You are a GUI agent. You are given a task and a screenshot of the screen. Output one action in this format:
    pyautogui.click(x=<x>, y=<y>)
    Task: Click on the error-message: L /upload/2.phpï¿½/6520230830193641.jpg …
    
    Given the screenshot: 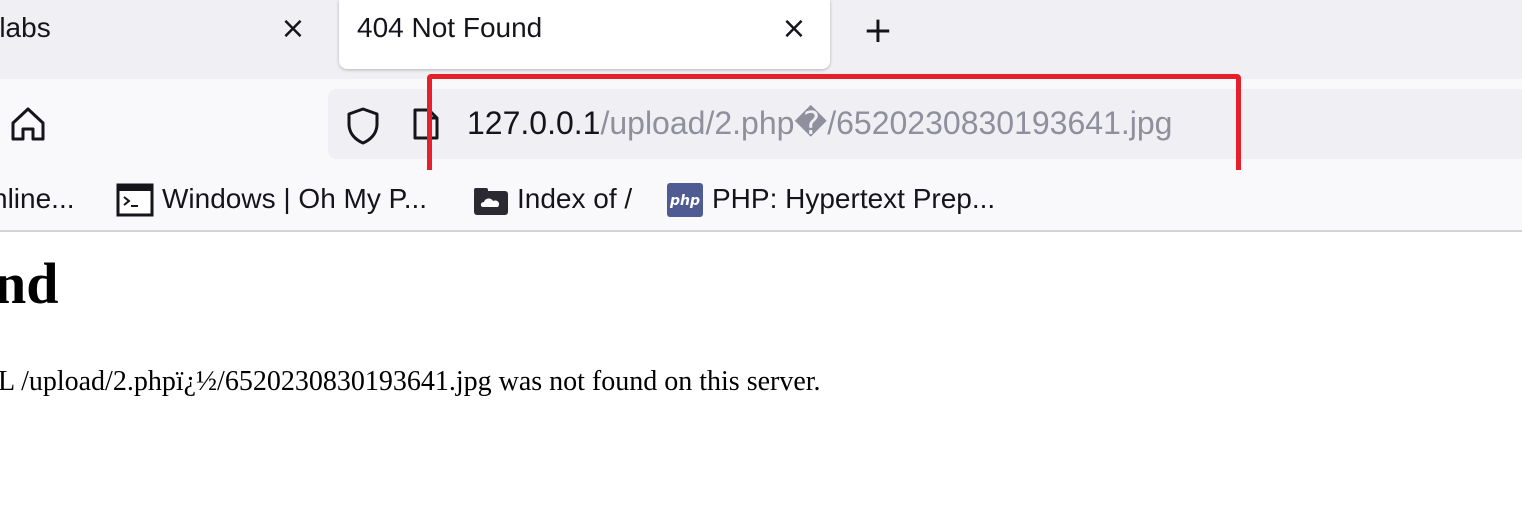 What is the action you would take?
    pyautogui.click(x=410, y=381)
    